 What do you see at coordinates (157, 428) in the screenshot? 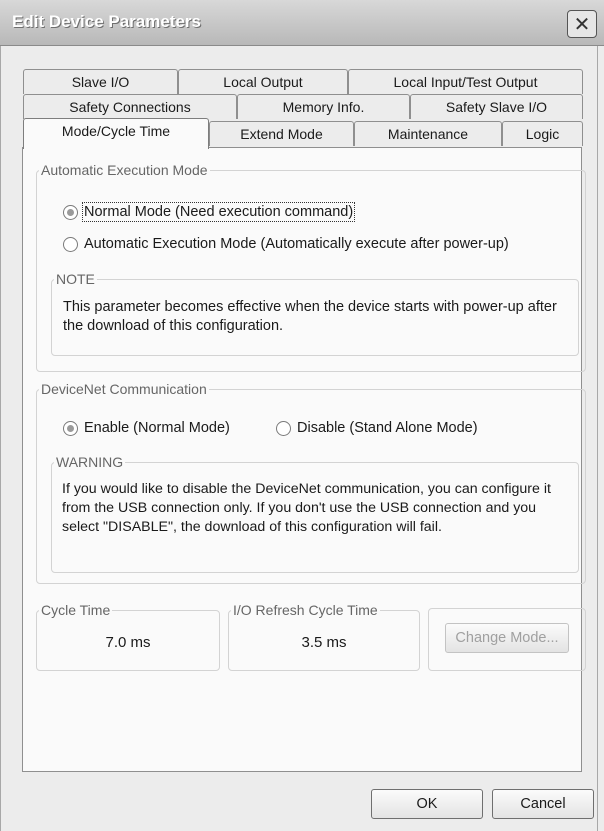
I see `enable-label: Enable (Normal Mode)` at bounding box center [157, 428].